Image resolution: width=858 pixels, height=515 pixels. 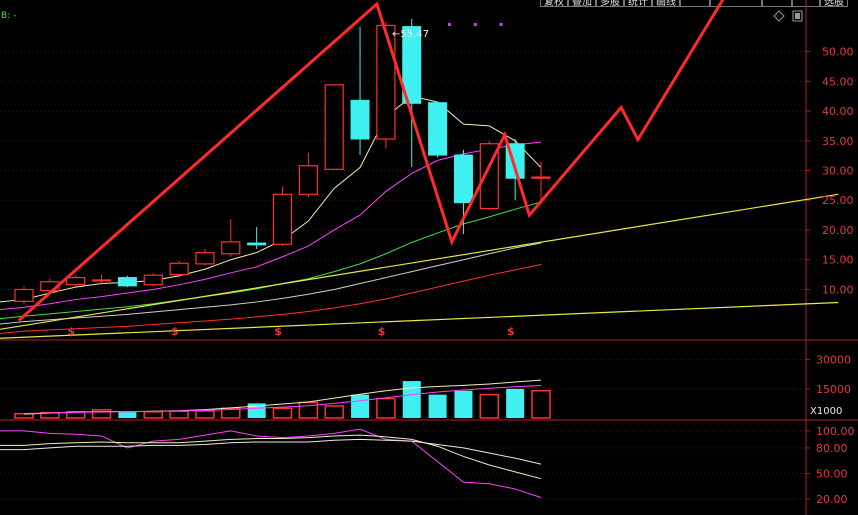 I want to click on volume-unit-label: X1000, so click(x=826, y=411).